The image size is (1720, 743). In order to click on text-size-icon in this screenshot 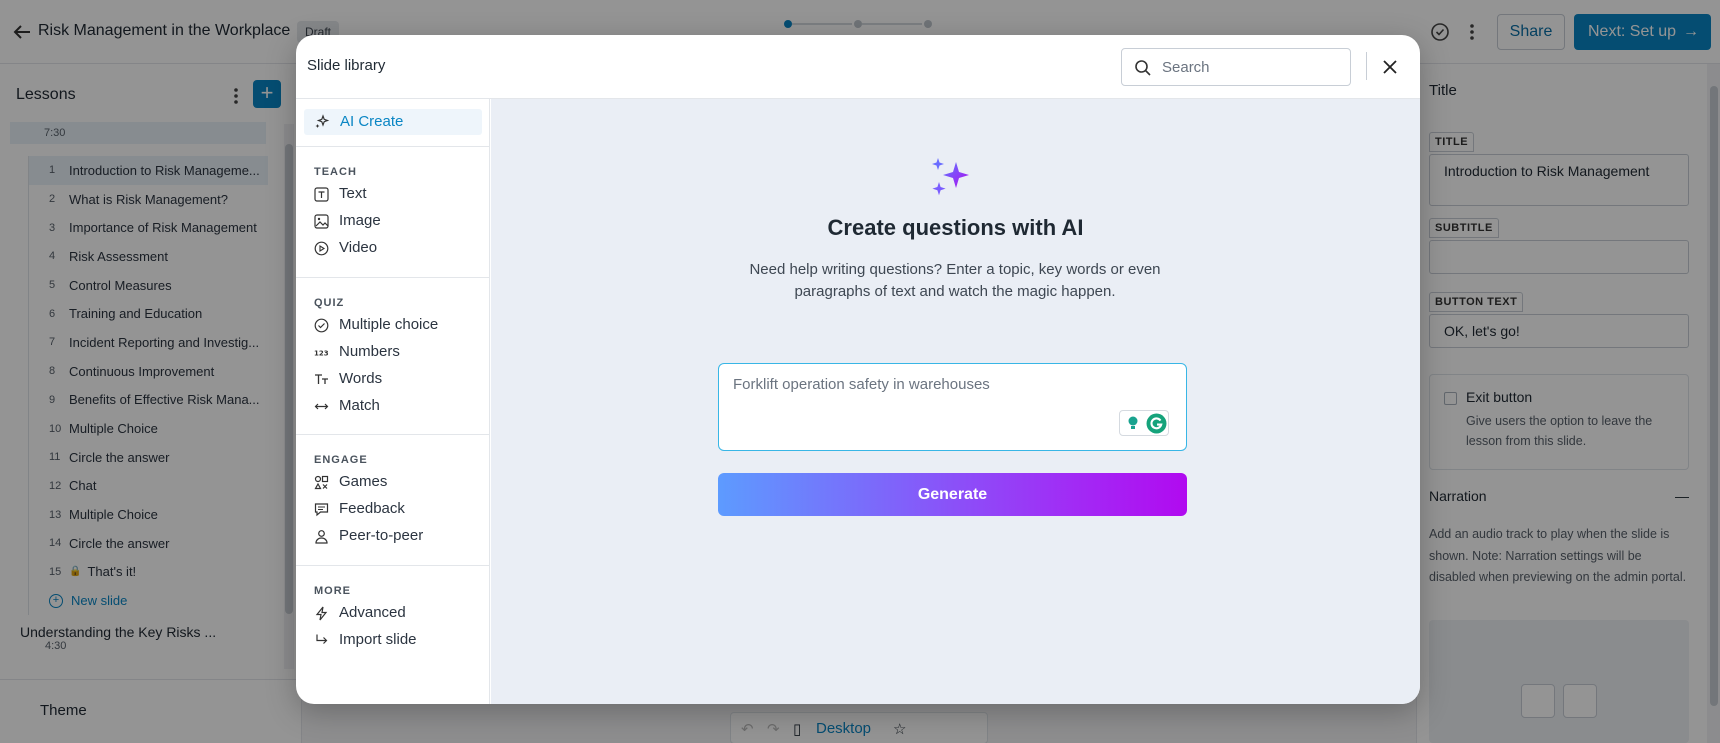, I will do `click(321, 379)`.